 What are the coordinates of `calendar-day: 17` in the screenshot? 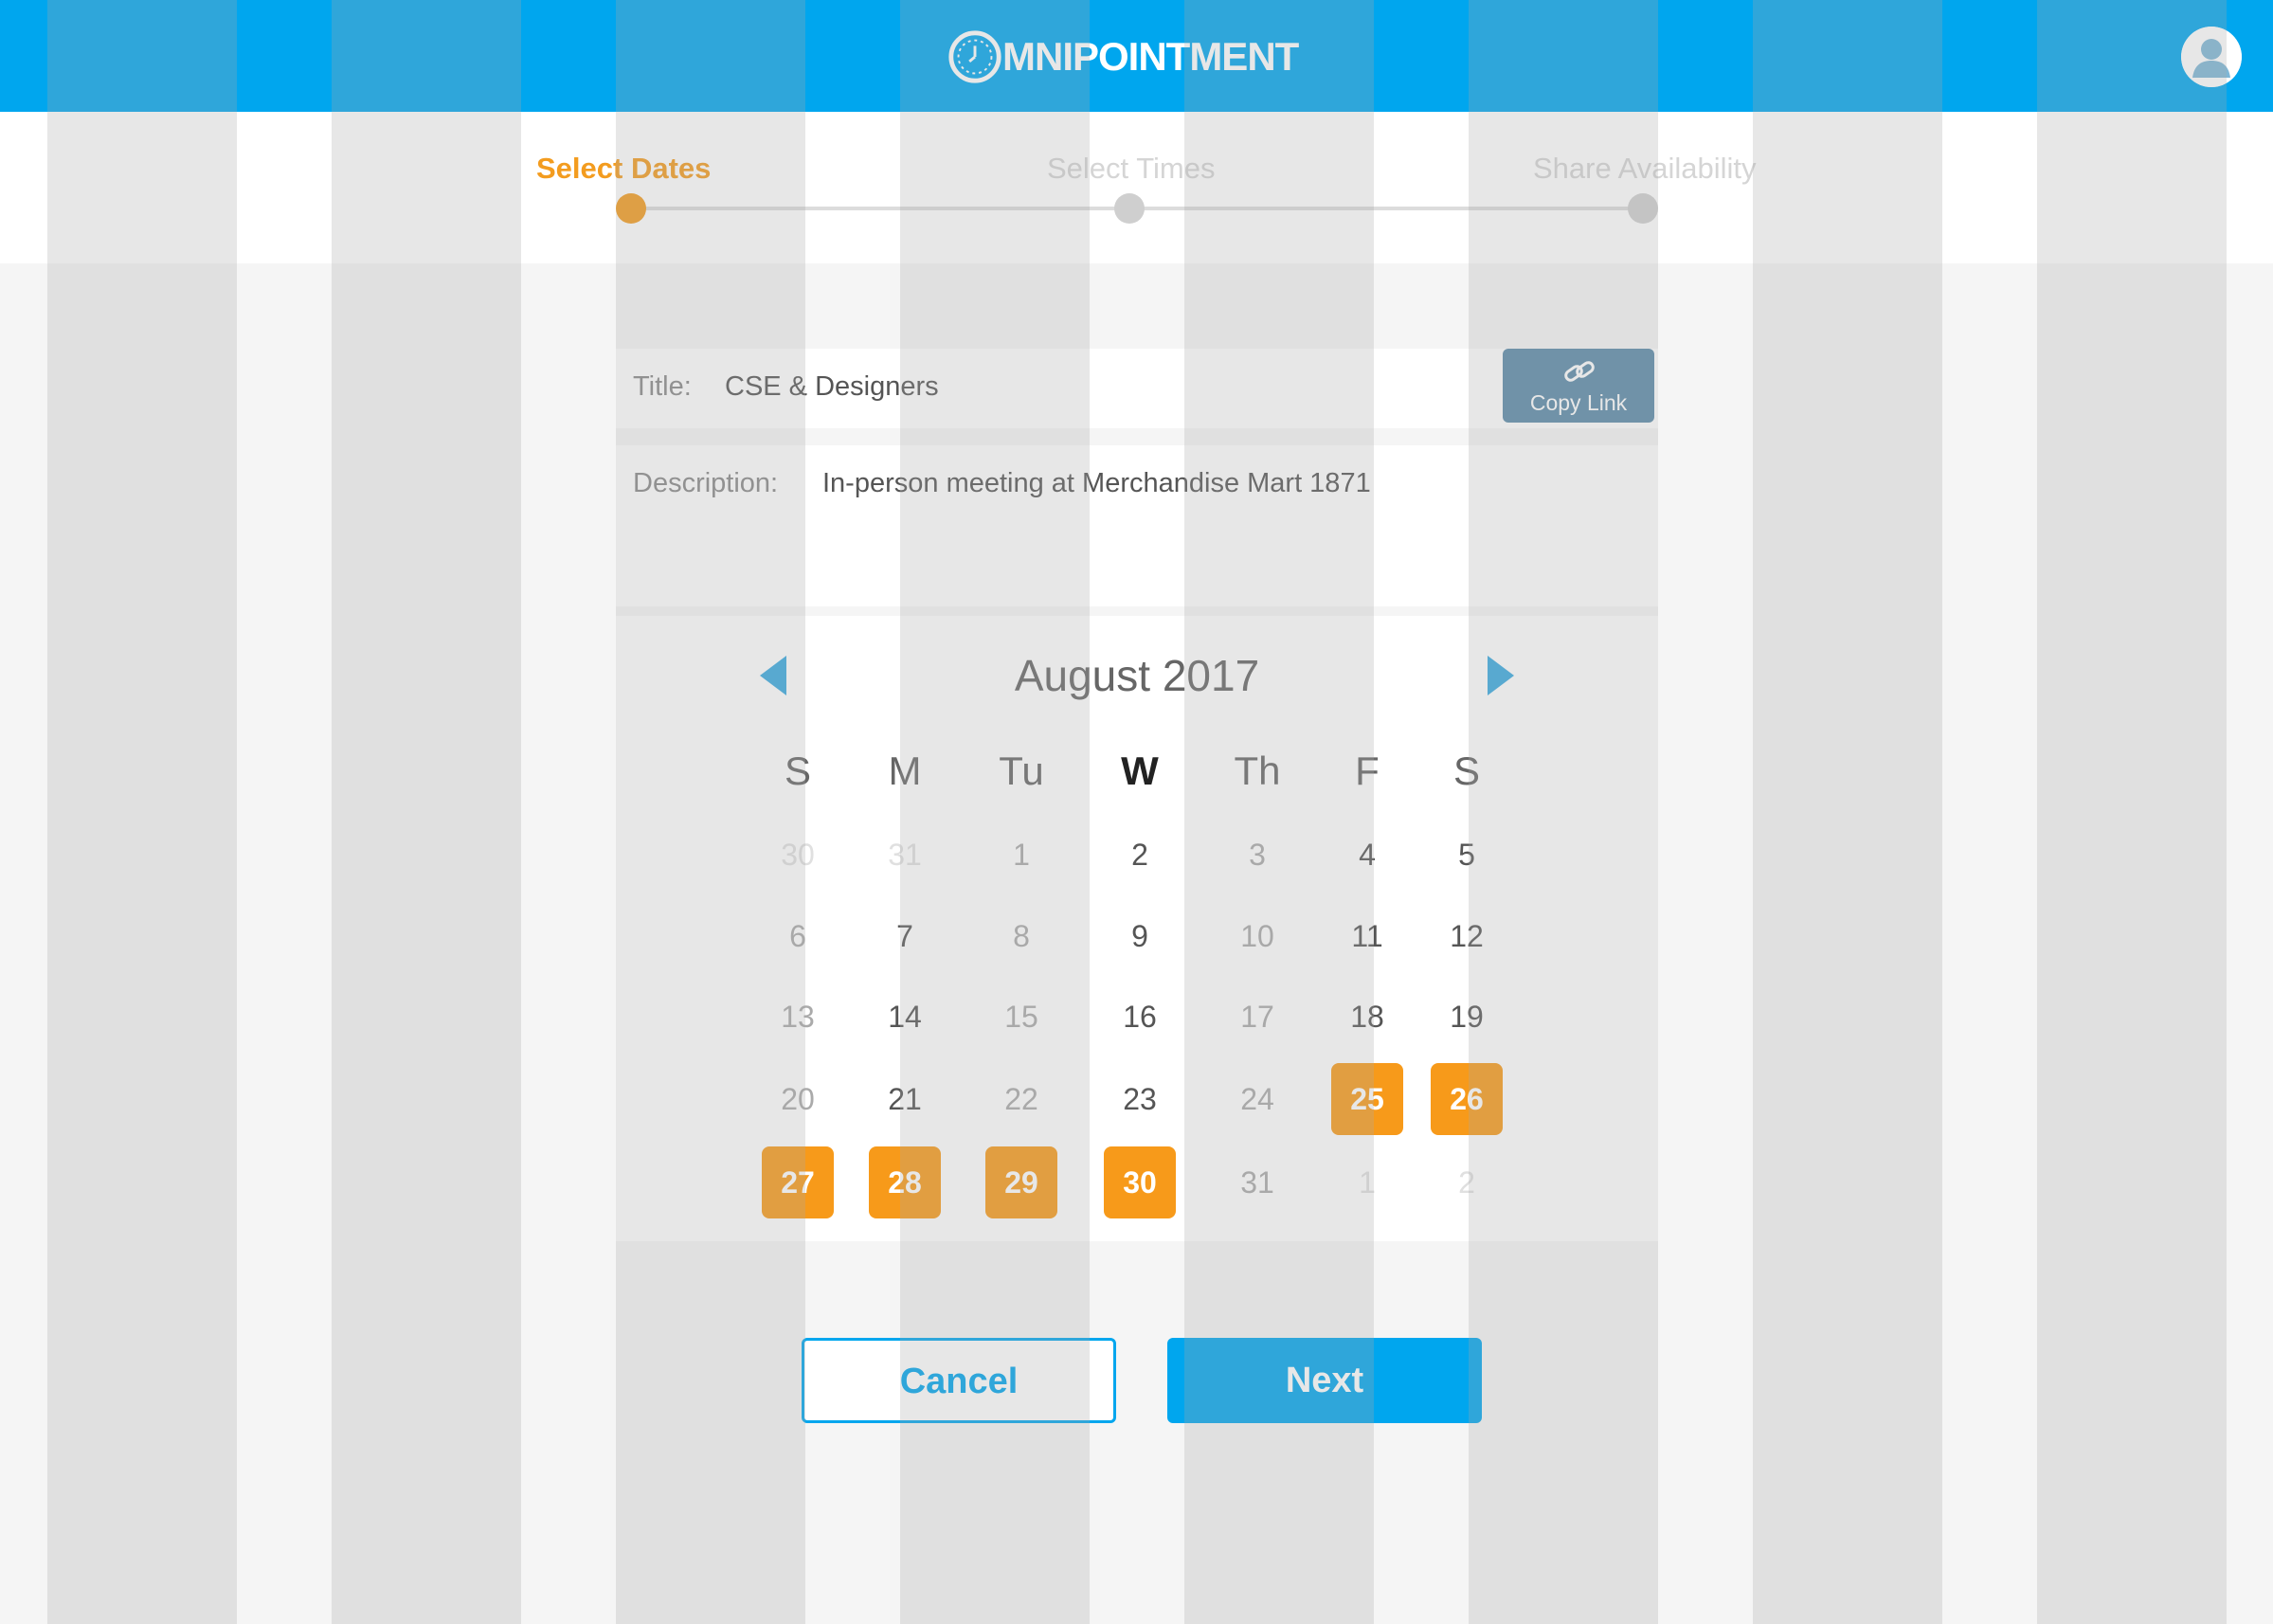 It's located at (1257, 1017).